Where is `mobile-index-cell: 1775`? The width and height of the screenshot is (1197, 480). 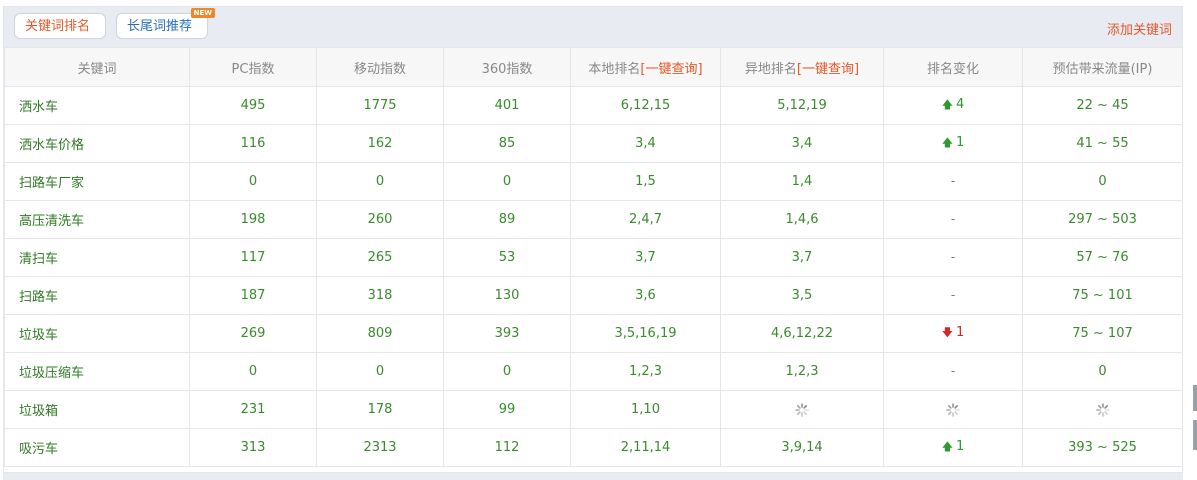 mobile-index-cell: 1775 is located at coordinates (380, 105).